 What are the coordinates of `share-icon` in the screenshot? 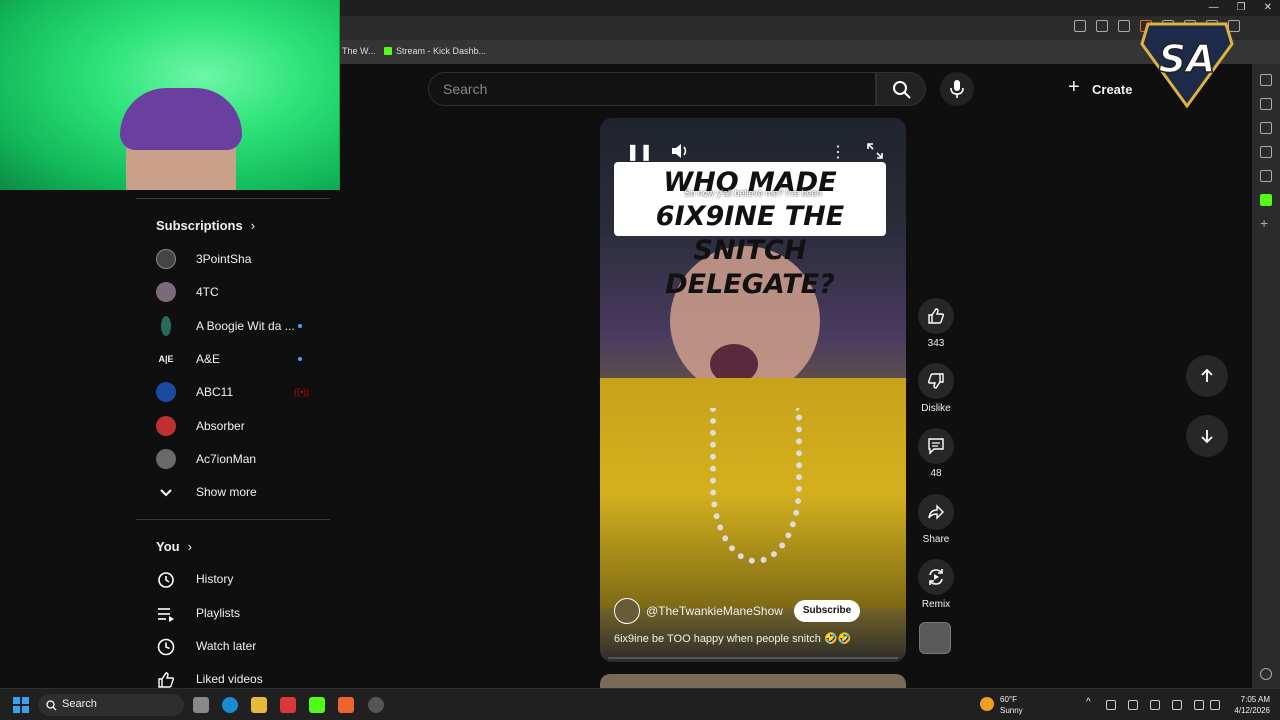 It's located at (936, 512).